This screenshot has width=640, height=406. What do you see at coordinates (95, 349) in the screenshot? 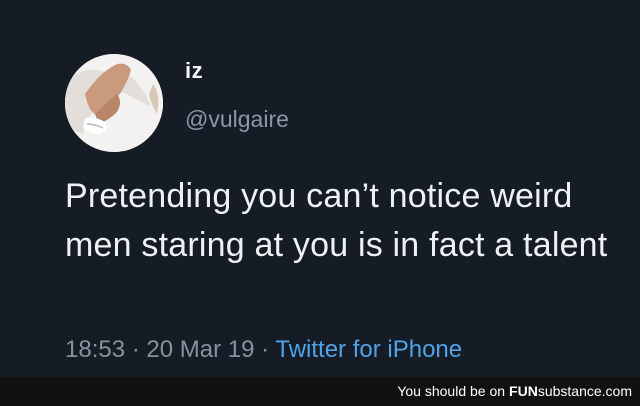
I see `tweet-time: 18:53` at bounding box center [95, 349].